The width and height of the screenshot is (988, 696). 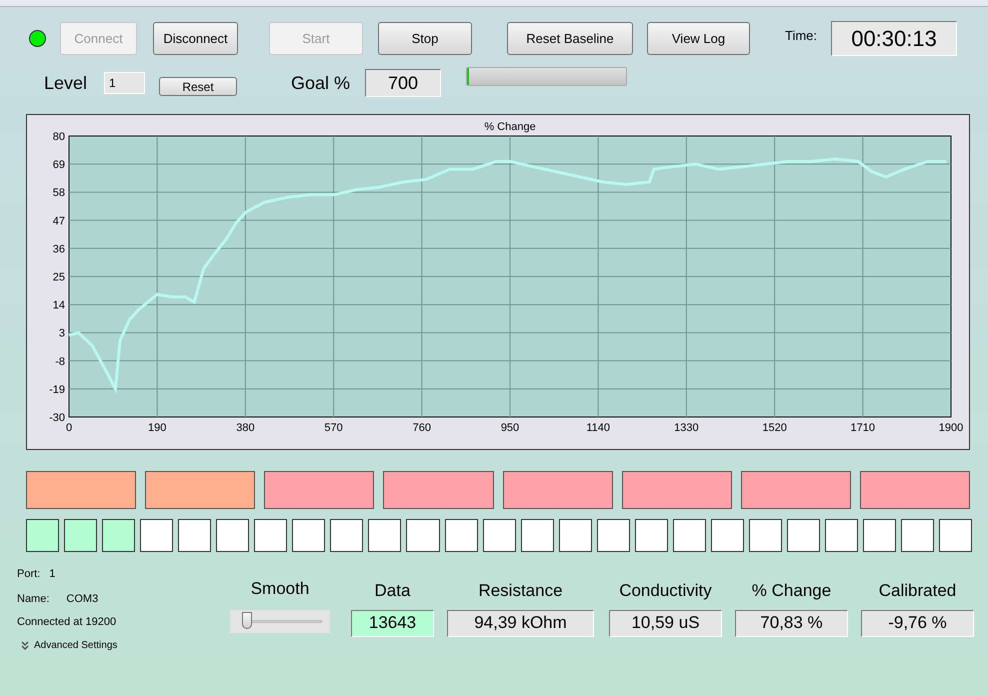 What do you see at coordinates (570, 38) in the screenshot?
I see `toolbar-button: Reset Baseline` at bounding box center [570, 38].